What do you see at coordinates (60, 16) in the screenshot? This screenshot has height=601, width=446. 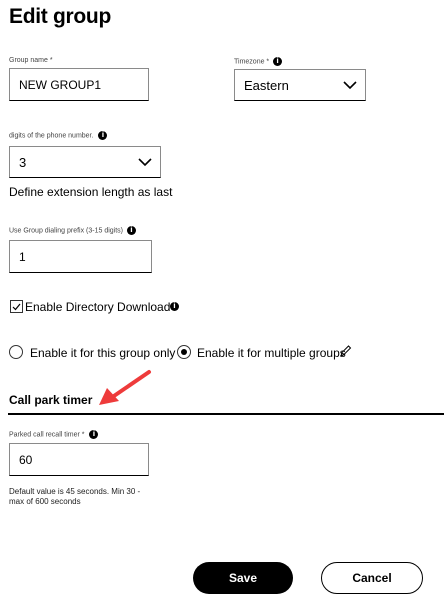 I see `page-title: Edit group` at bounding box center [60, 16].